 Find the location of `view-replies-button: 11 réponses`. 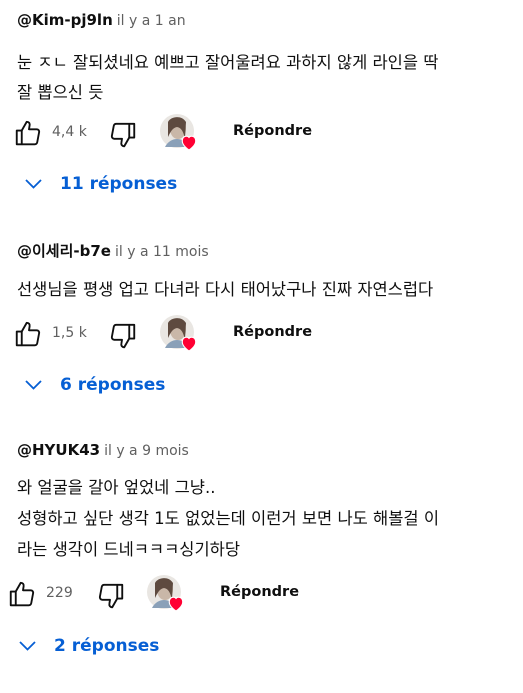

view-replies-button: 11 réponses is located at coordinates (101, 184).